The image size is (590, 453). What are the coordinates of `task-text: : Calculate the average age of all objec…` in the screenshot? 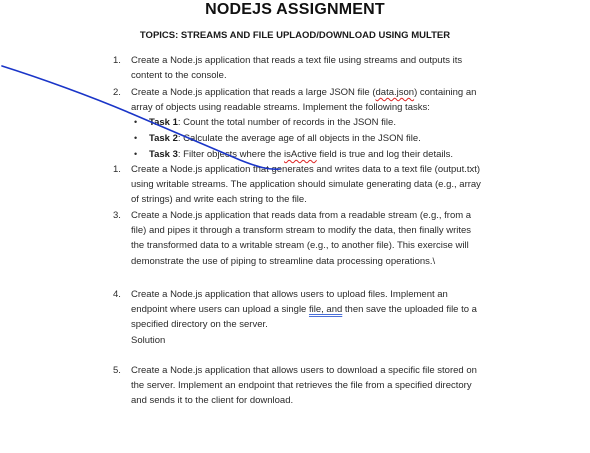 It's located at (299, 138).